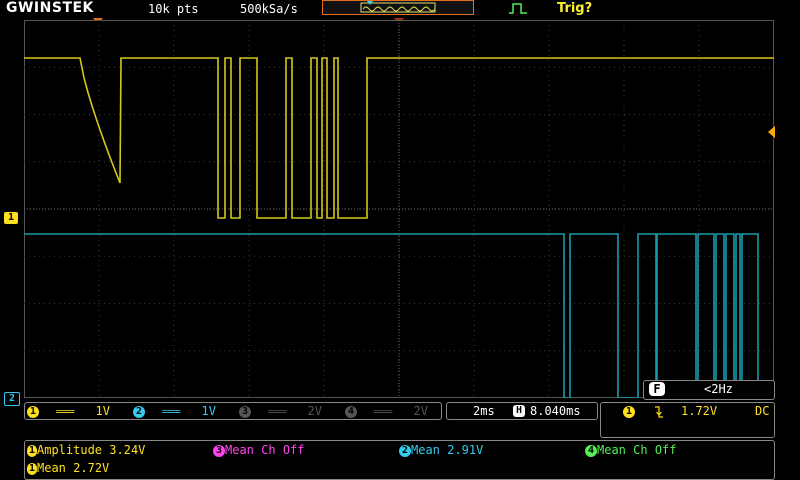 The height and width of the screenshot is (480, 800). I want to click on timebase-box: 2ms H 8.040ms, so click(522, 411).